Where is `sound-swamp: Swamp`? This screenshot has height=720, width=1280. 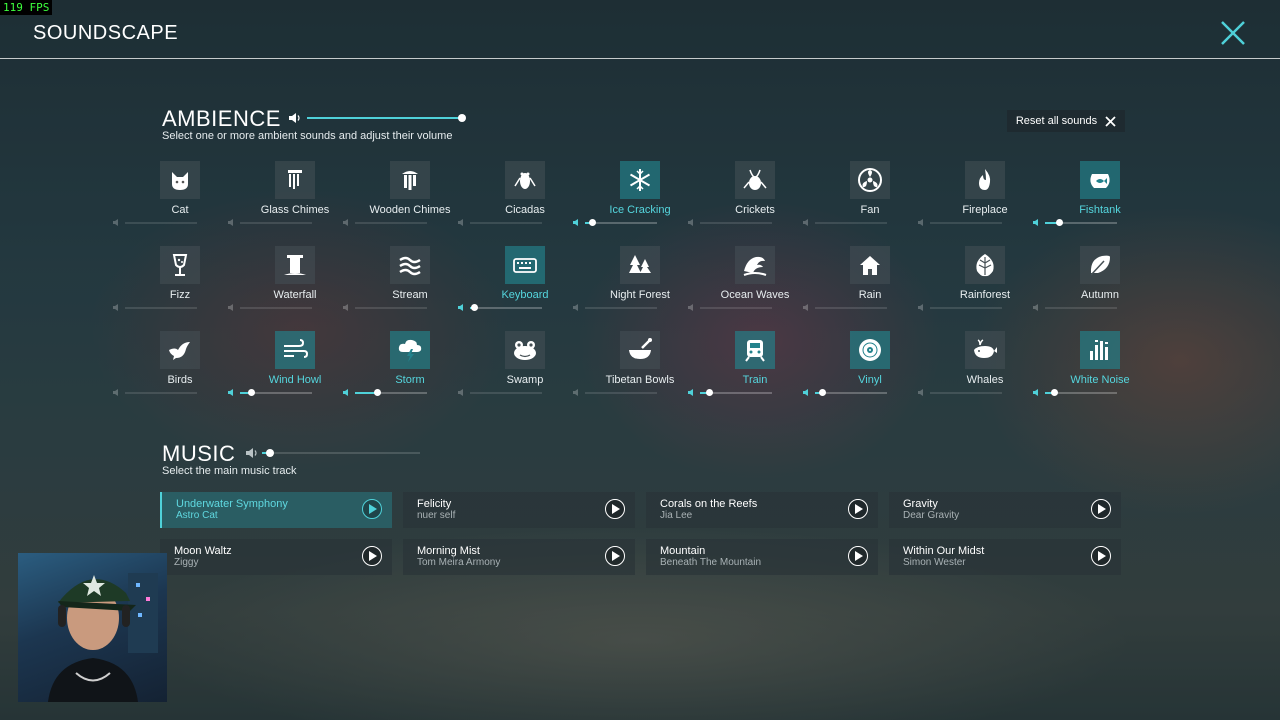 sound-swamp: Swamp is located at coordinates (519, 368).